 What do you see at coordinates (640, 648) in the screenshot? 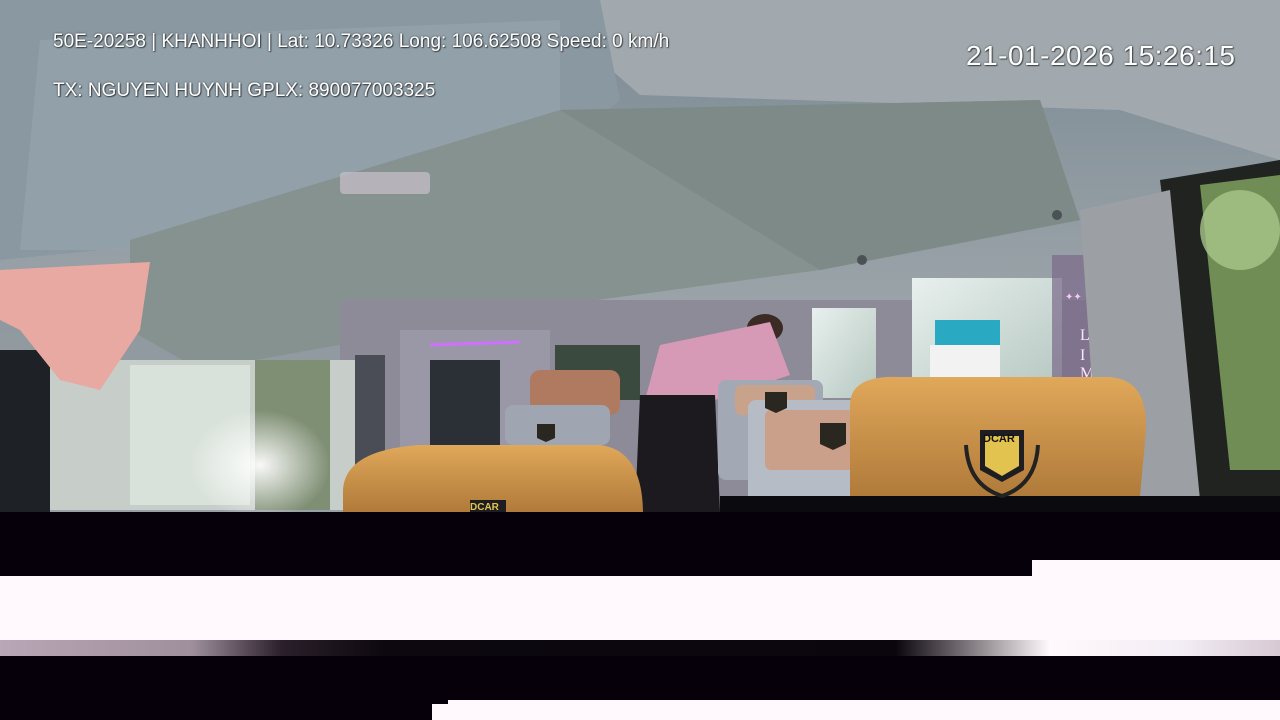
I see `corrupted-band-gradient` at bounding box center [640, 648].